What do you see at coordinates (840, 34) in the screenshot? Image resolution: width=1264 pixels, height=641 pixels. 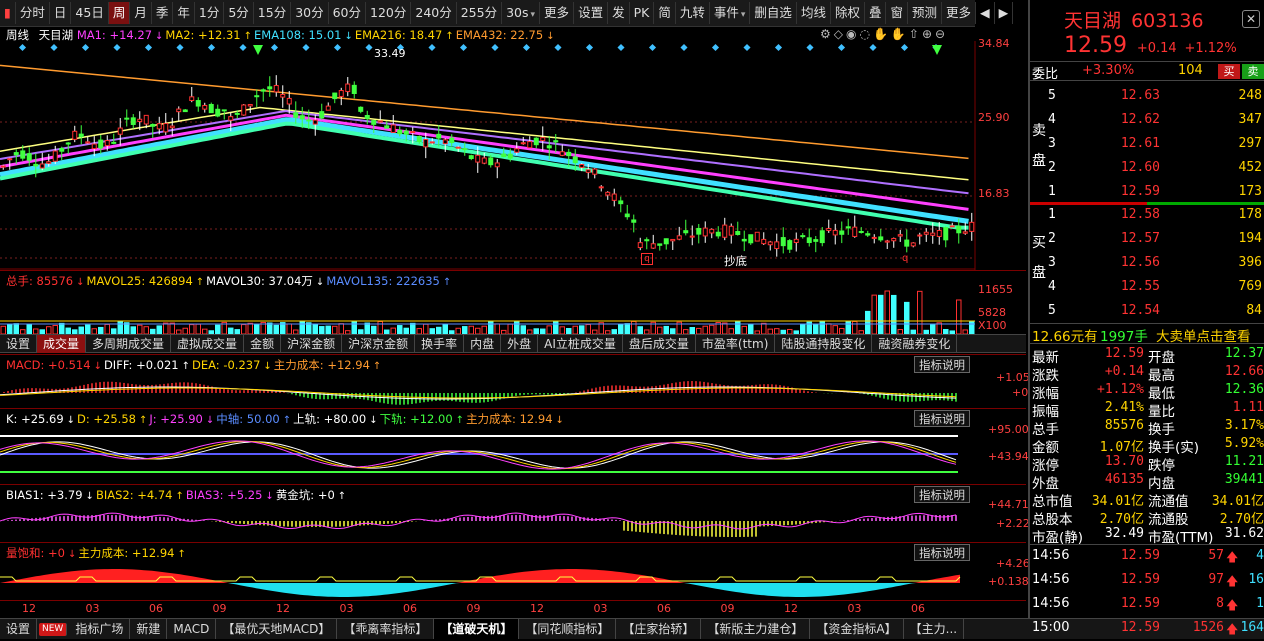 I see `diamond-icon: ◇` at bounding box center [840, 34].